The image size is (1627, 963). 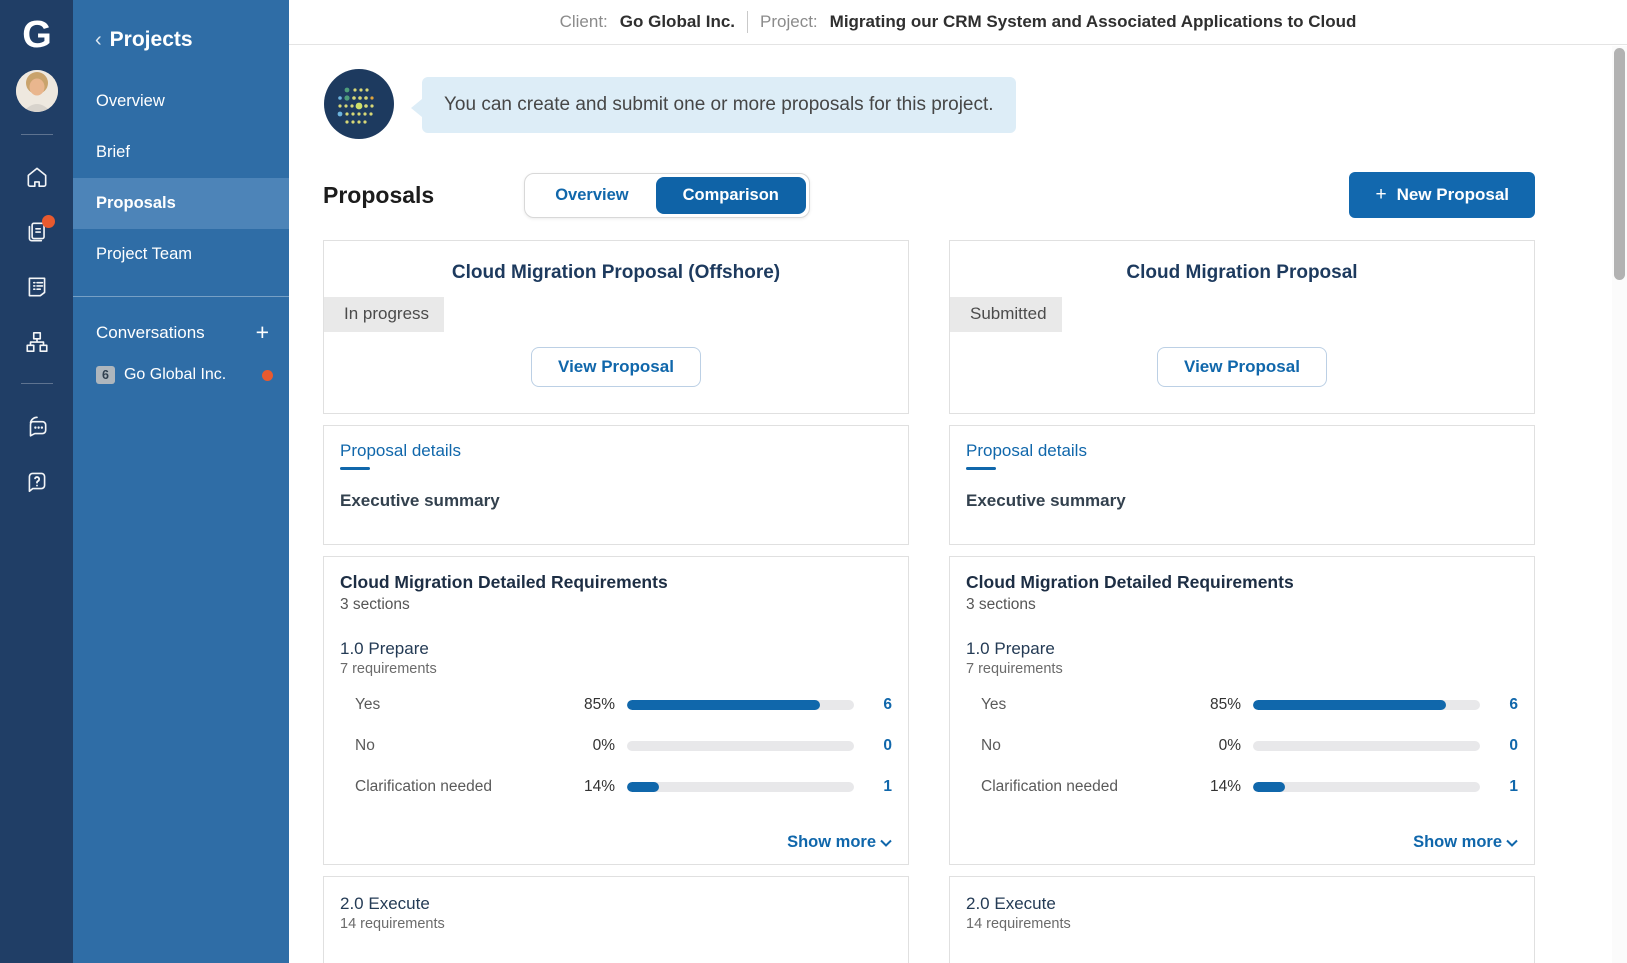 What do you see at coordinates (1442, 195) in the screenshot?
I see `new-proposal-button: + New Proposal` at bounding box center [1442, 195].